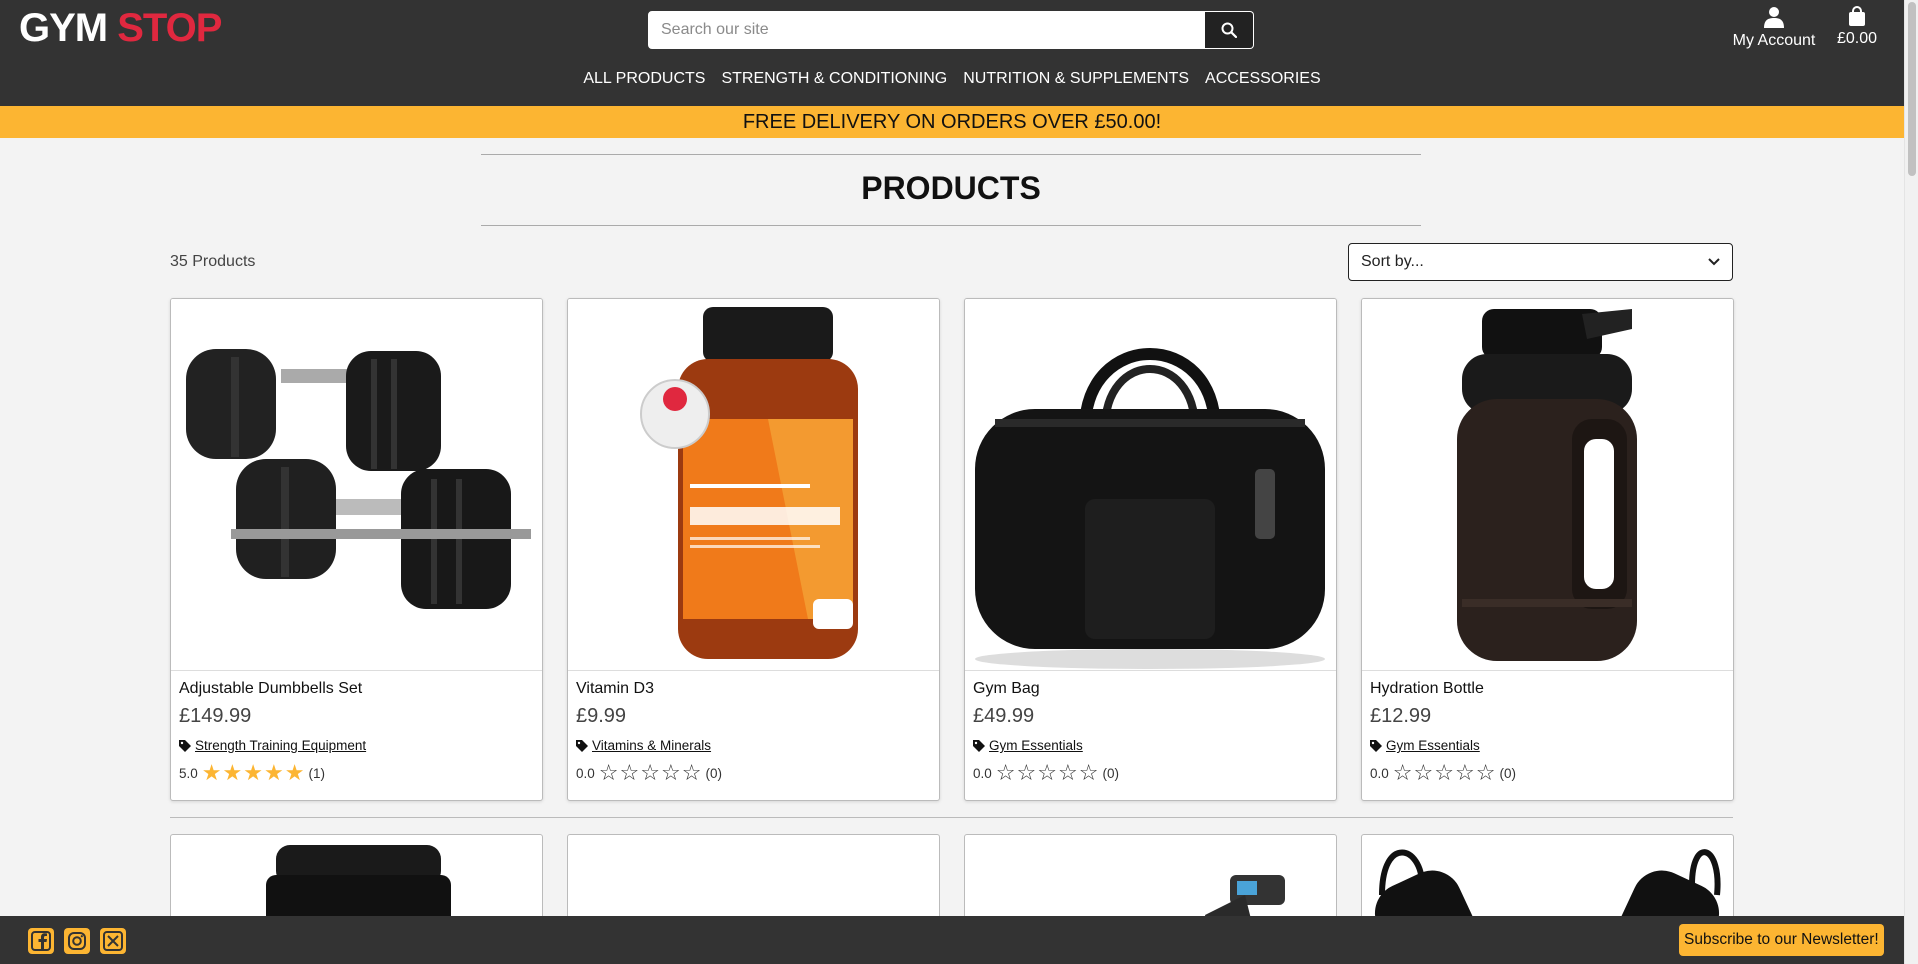 The width and height of the screenshot is (1918, 964). I want to click on x-icon, so click(113, 941).